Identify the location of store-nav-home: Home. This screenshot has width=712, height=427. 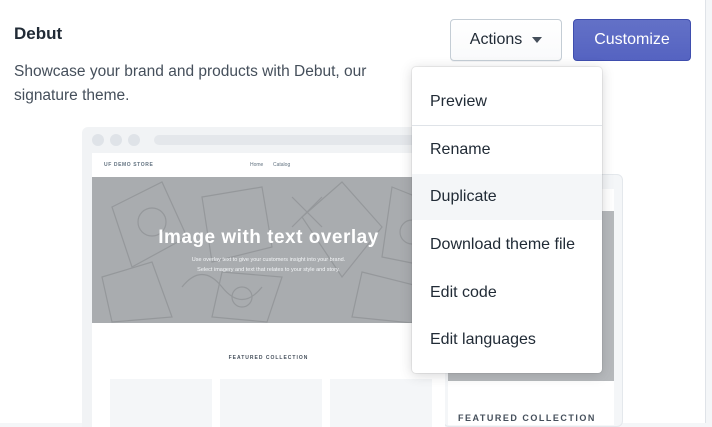
(257, 165).